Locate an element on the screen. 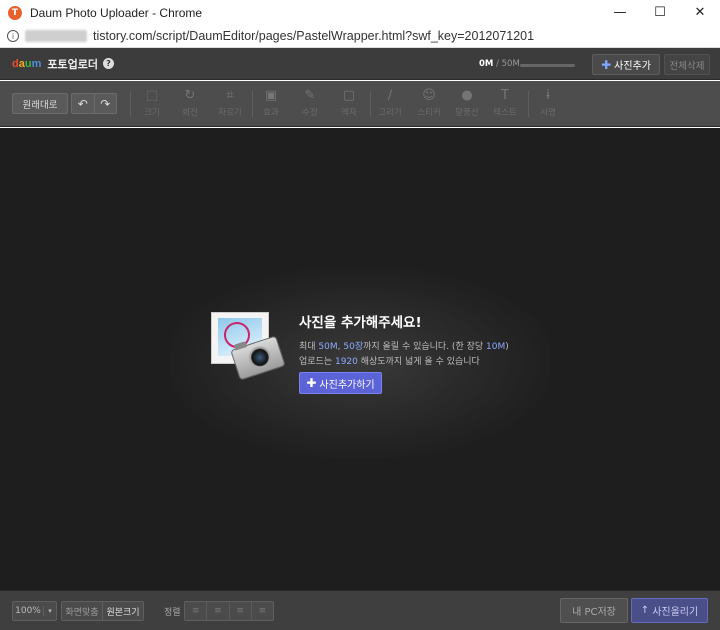 The image size is (720, 630). effect-icon: ▣ is located at coordinates (271, 95).